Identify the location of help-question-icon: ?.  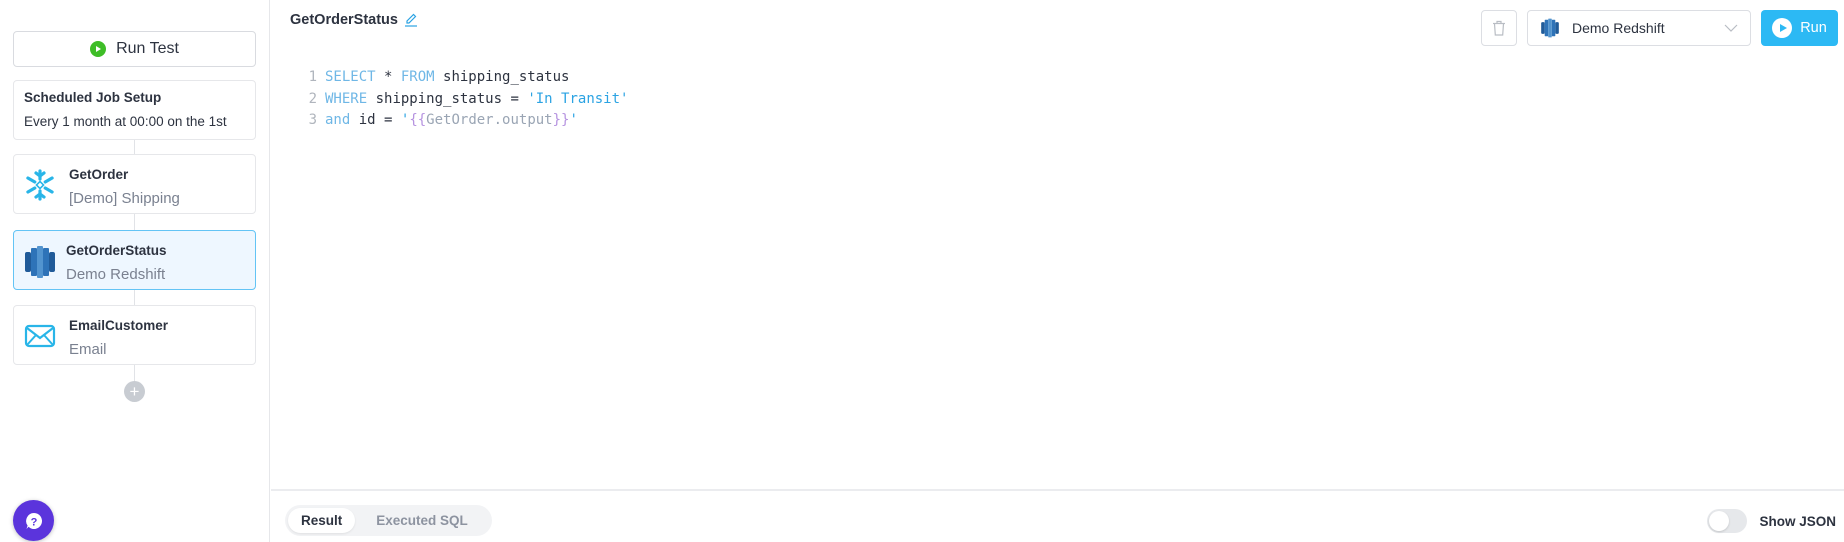
(33, 520).